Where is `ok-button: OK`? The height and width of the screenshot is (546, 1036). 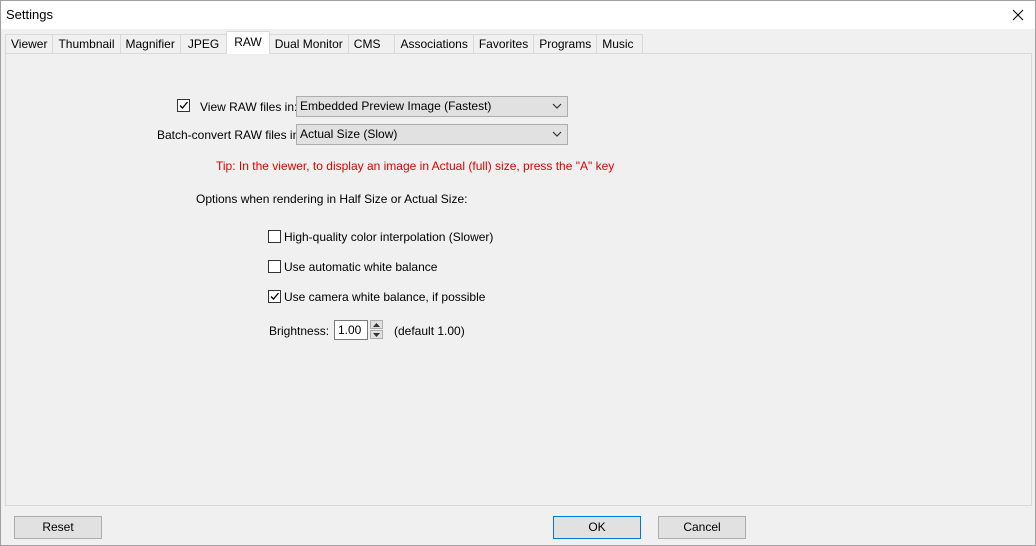
ok-button: OK is located at coordinates (597, 527).